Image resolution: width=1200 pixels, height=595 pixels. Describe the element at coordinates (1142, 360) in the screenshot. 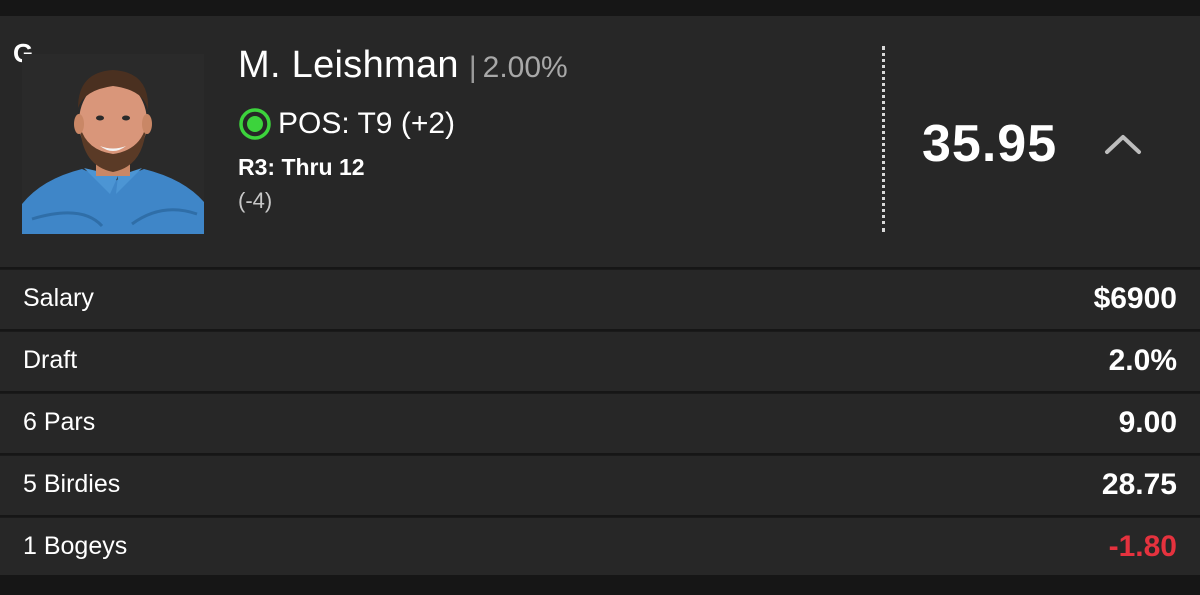

I see `stat-value: 2.0%` at that location.